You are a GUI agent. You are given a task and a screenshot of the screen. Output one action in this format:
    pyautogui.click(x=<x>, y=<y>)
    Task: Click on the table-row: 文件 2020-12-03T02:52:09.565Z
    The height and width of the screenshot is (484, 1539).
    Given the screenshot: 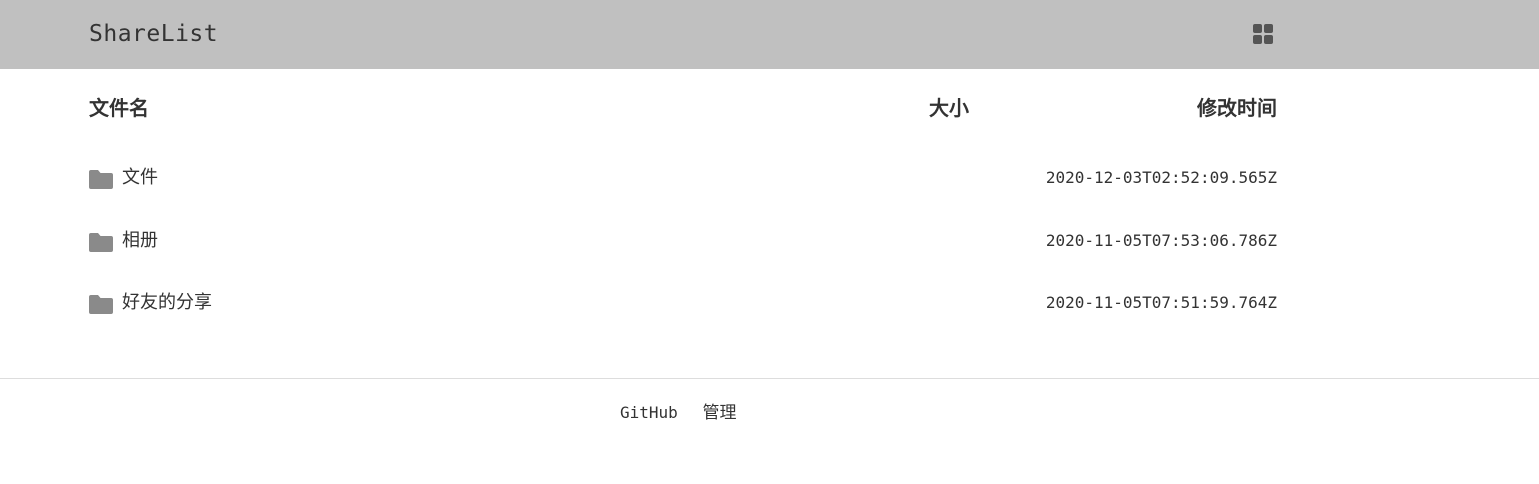 What is the action you would take?
    pyautogui.click(x=683, y=178)
    